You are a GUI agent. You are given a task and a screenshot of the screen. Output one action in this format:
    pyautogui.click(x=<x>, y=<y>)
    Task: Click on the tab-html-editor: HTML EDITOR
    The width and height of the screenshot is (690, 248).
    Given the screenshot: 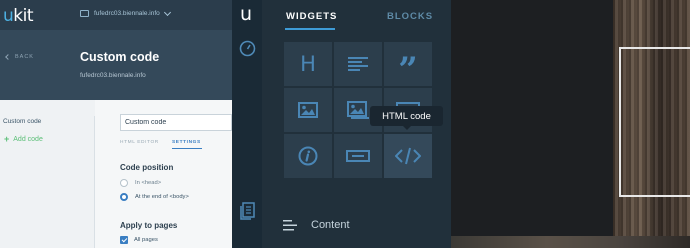 What is the action you would take?
    pyautogui.click(x=139, y=142)
    